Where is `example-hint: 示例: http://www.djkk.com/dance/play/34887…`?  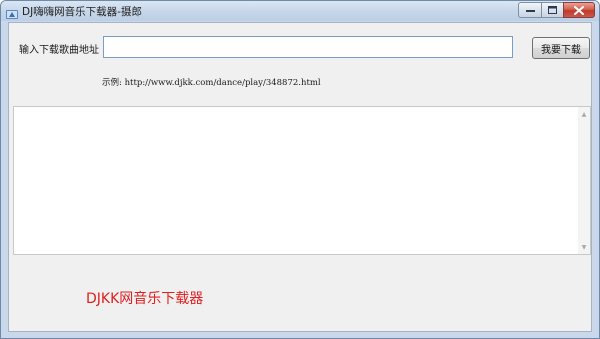
example-hint: 示例: http://www.djkk.com/dance/play/34887… is located at coordinates (211, 83).